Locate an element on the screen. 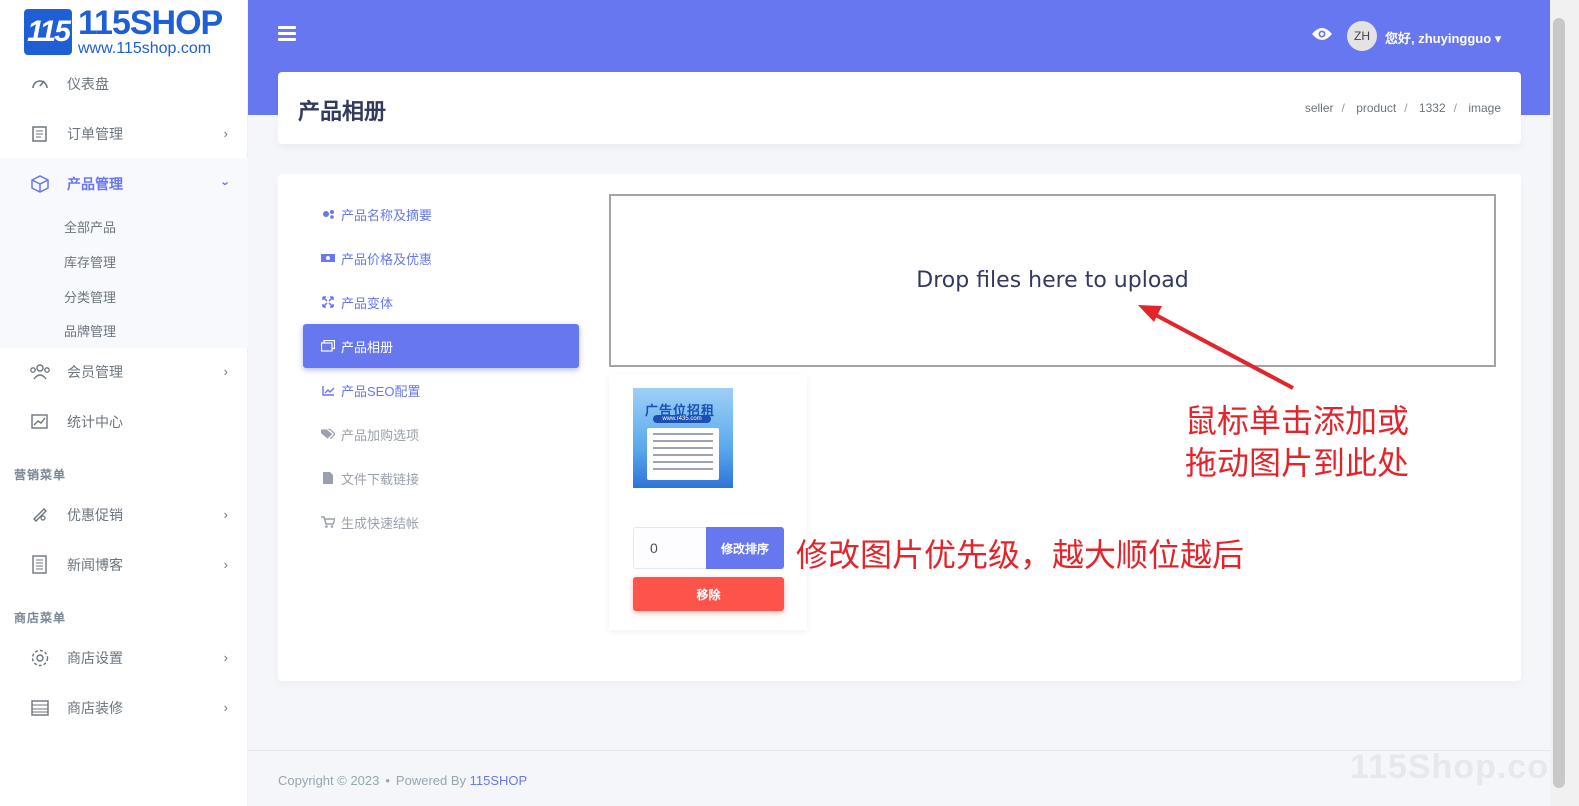  scrollbar-thumb is located at coordinates (1559, 403).